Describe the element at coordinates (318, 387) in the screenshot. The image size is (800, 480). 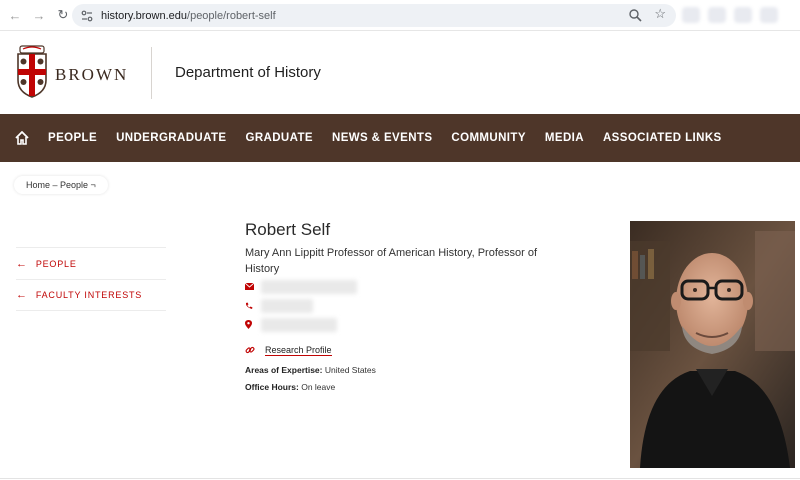
I see `office-hours-value: On leave` at that location.